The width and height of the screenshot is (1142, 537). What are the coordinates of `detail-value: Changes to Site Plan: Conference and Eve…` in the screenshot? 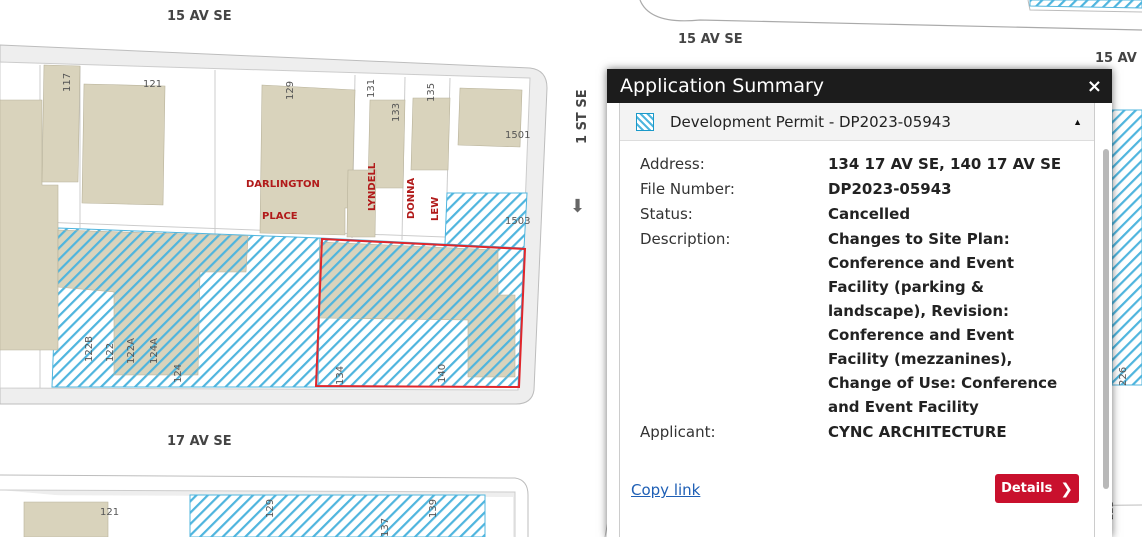 It's located at (943, 323).